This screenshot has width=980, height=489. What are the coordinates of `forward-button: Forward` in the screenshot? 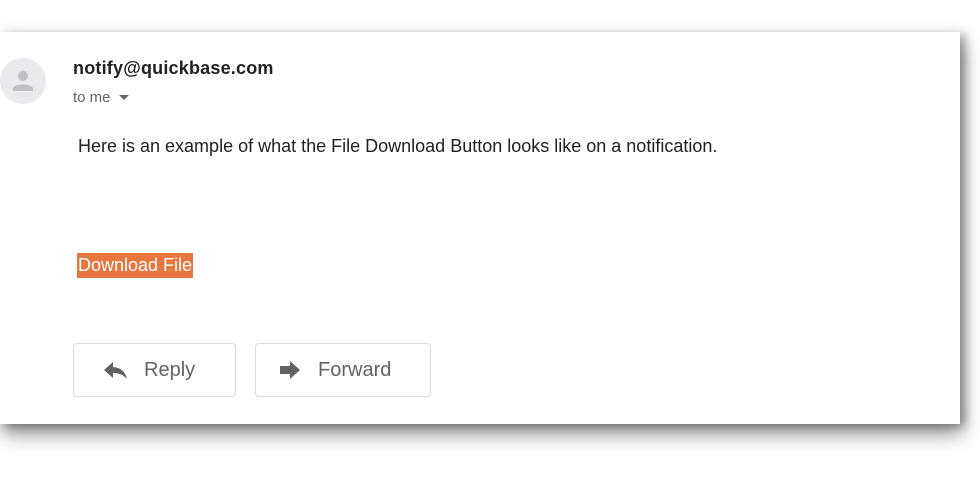 It's located at (343, 370).